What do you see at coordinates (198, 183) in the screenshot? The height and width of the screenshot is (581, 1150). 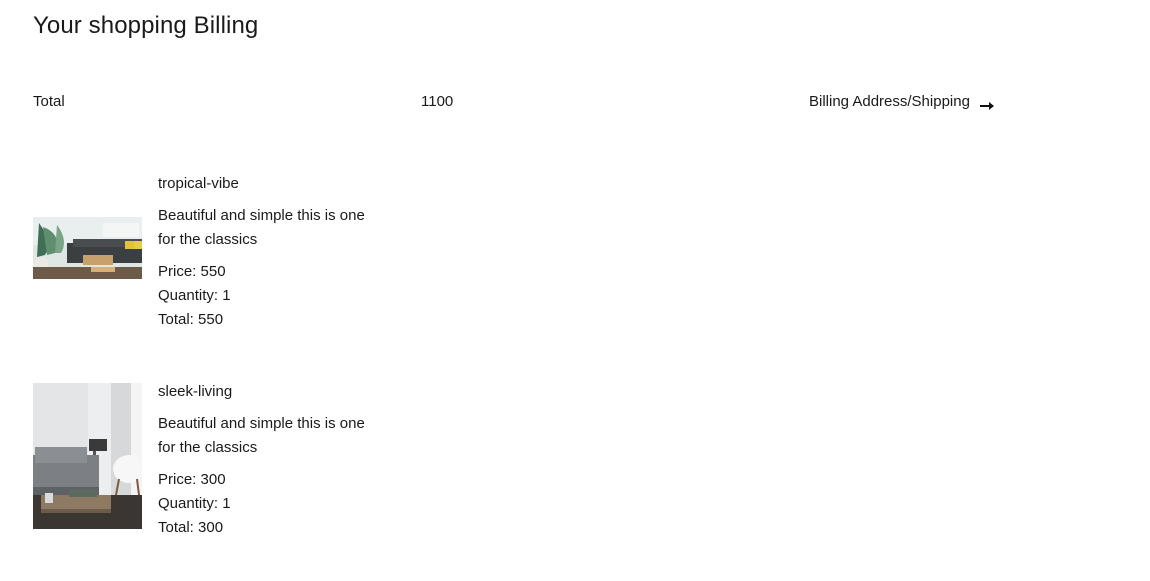 I see `item-name: tropical-vibe` at bounding box center [198, 183].